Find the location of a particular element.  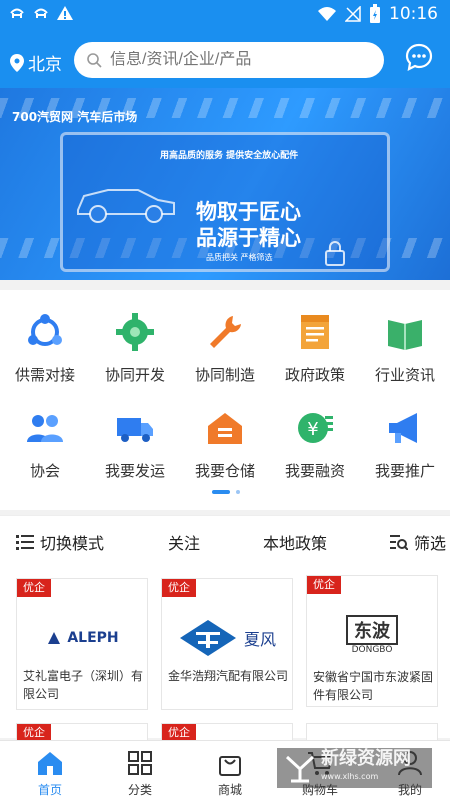

logo-text: 东波 is located at coordinates (372, 630).